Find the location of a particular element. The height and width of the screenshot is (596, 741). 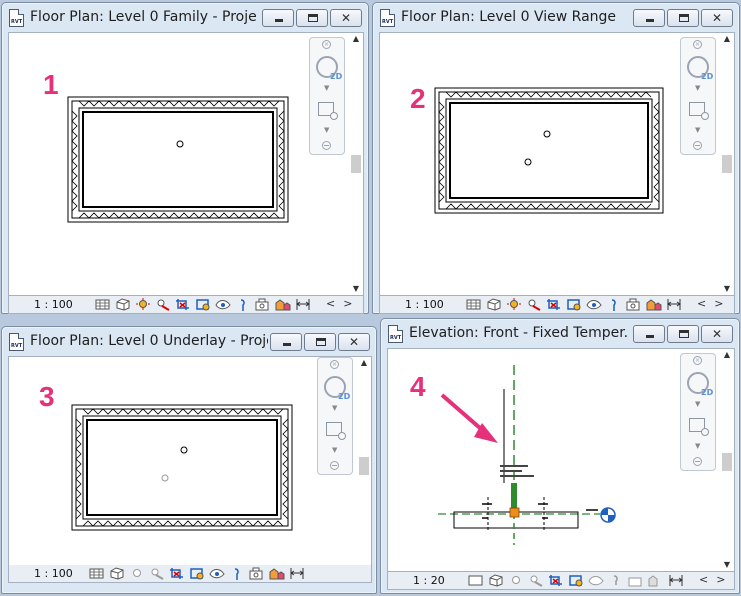

view-scale: 1 : 100 is located at coordinates (424, 304).